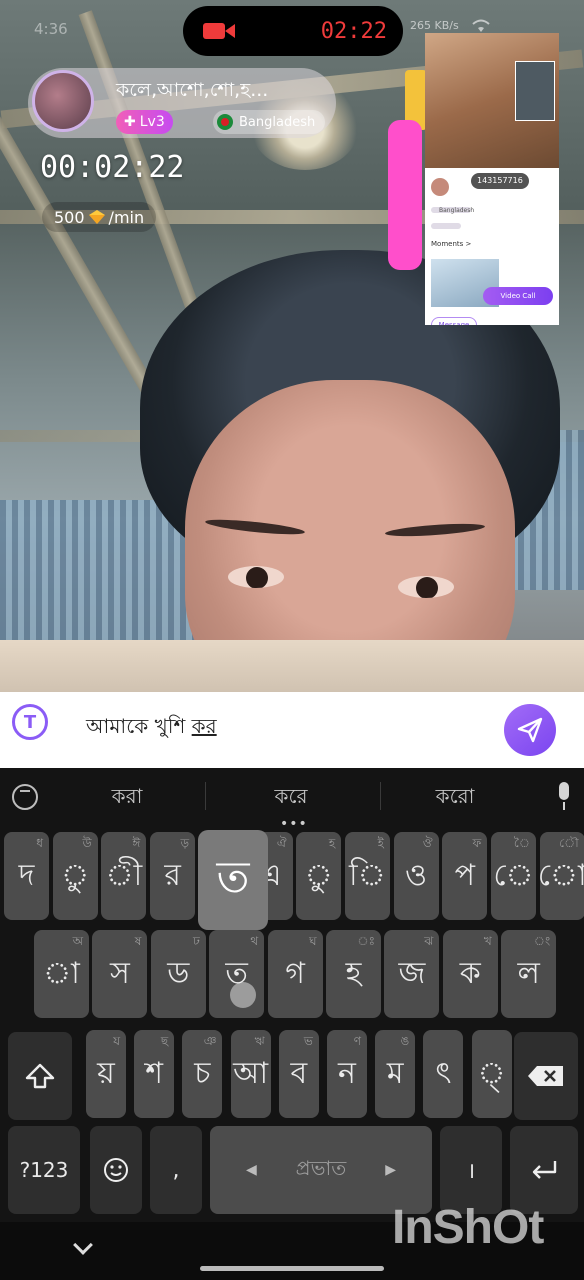  What do you see at coordinates (465, 876) in the screenshot?
I see `key-row1-9: পফ` at bounding box center [465, 876].